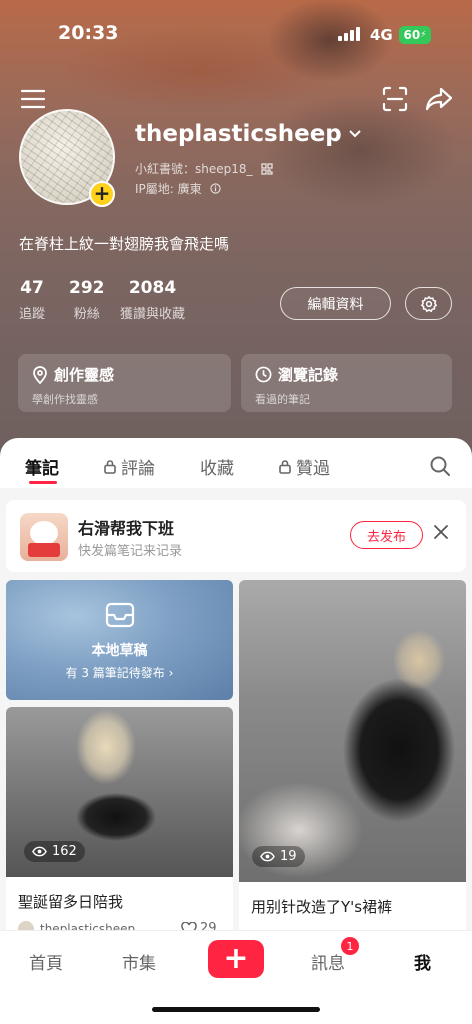  Describe the element at coordinates (349, 34) in the screenshot. I see `signal-icon` at that location.